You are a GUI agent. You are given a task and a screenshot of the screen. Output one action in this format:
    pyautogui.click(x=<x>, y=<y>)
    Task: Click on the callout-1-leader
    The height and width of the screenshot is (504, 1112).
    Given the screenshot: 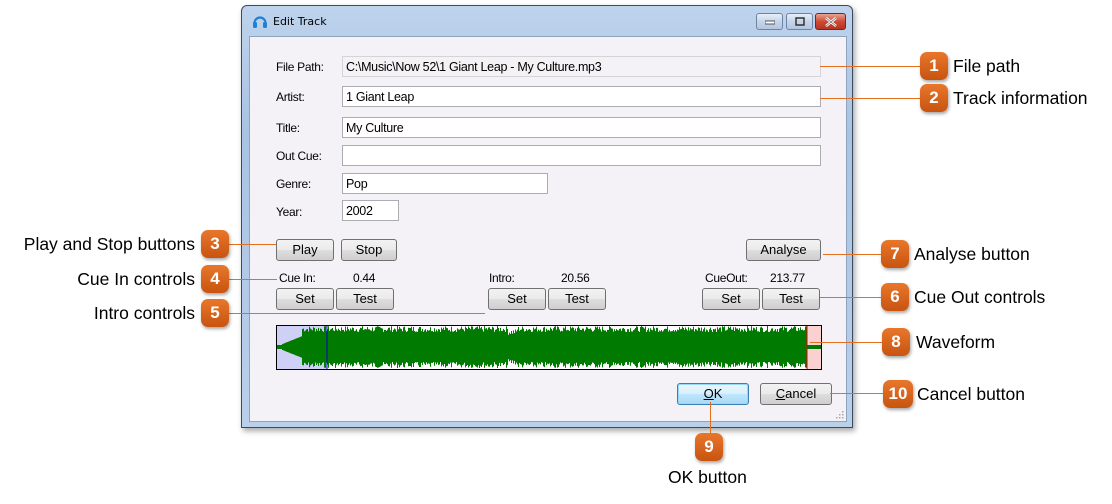 What is the action you would take?
    pyautogui.click(x=871, y=66)
    